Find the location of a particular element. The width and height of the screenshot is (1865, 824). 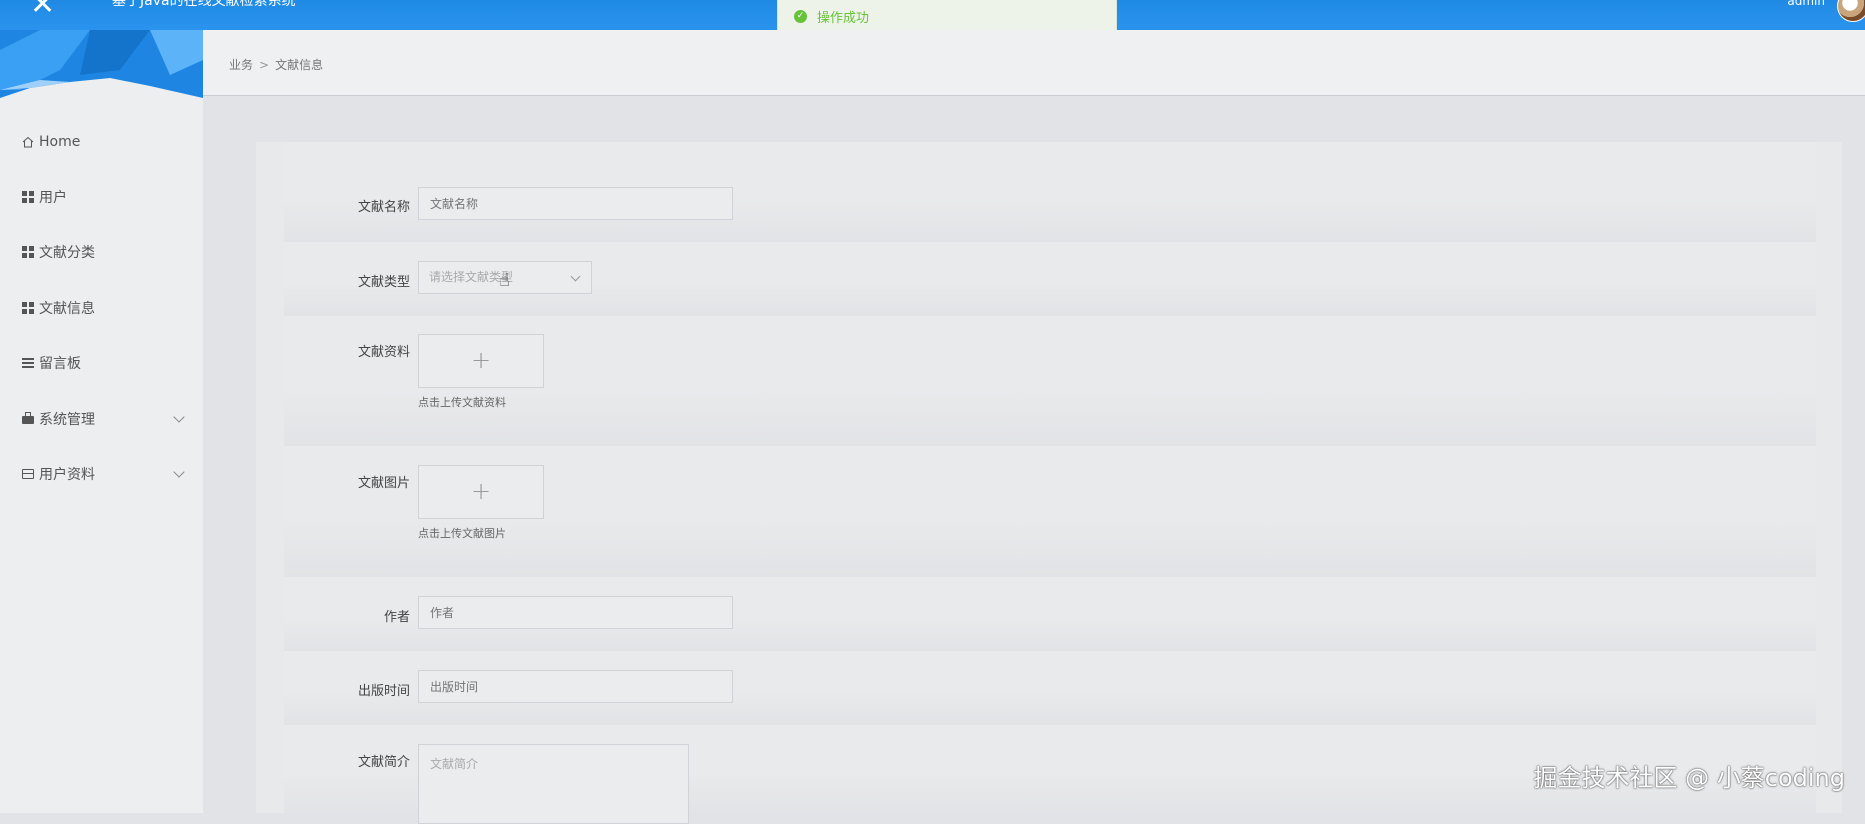

hand-cursor-icon: ☝ is located at coordinates (504, 280).